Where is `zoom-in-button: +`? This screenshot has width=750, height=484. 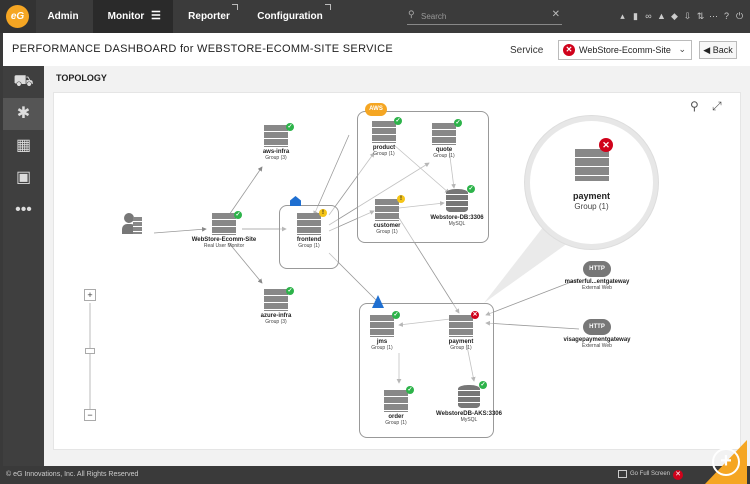
zoom-in-button: + is located at coordinates (90, 295).